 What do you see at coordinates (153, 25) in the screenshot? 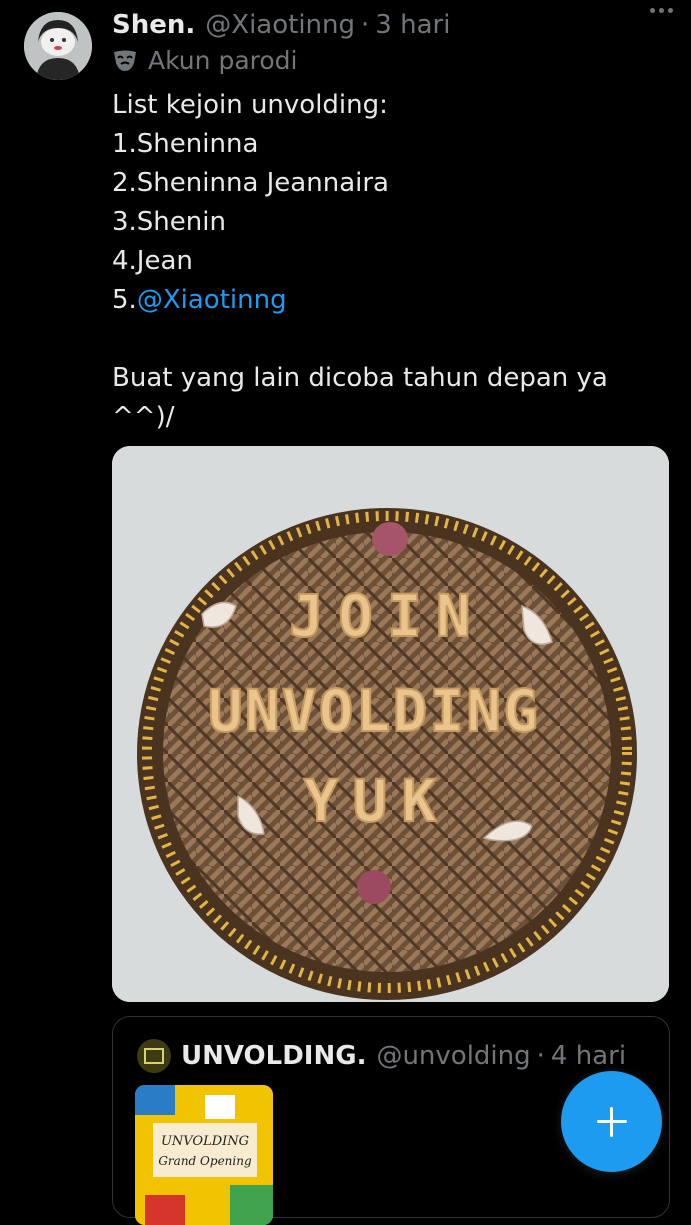
I see `author-name: Shen.` at bounding box center [153, 25].